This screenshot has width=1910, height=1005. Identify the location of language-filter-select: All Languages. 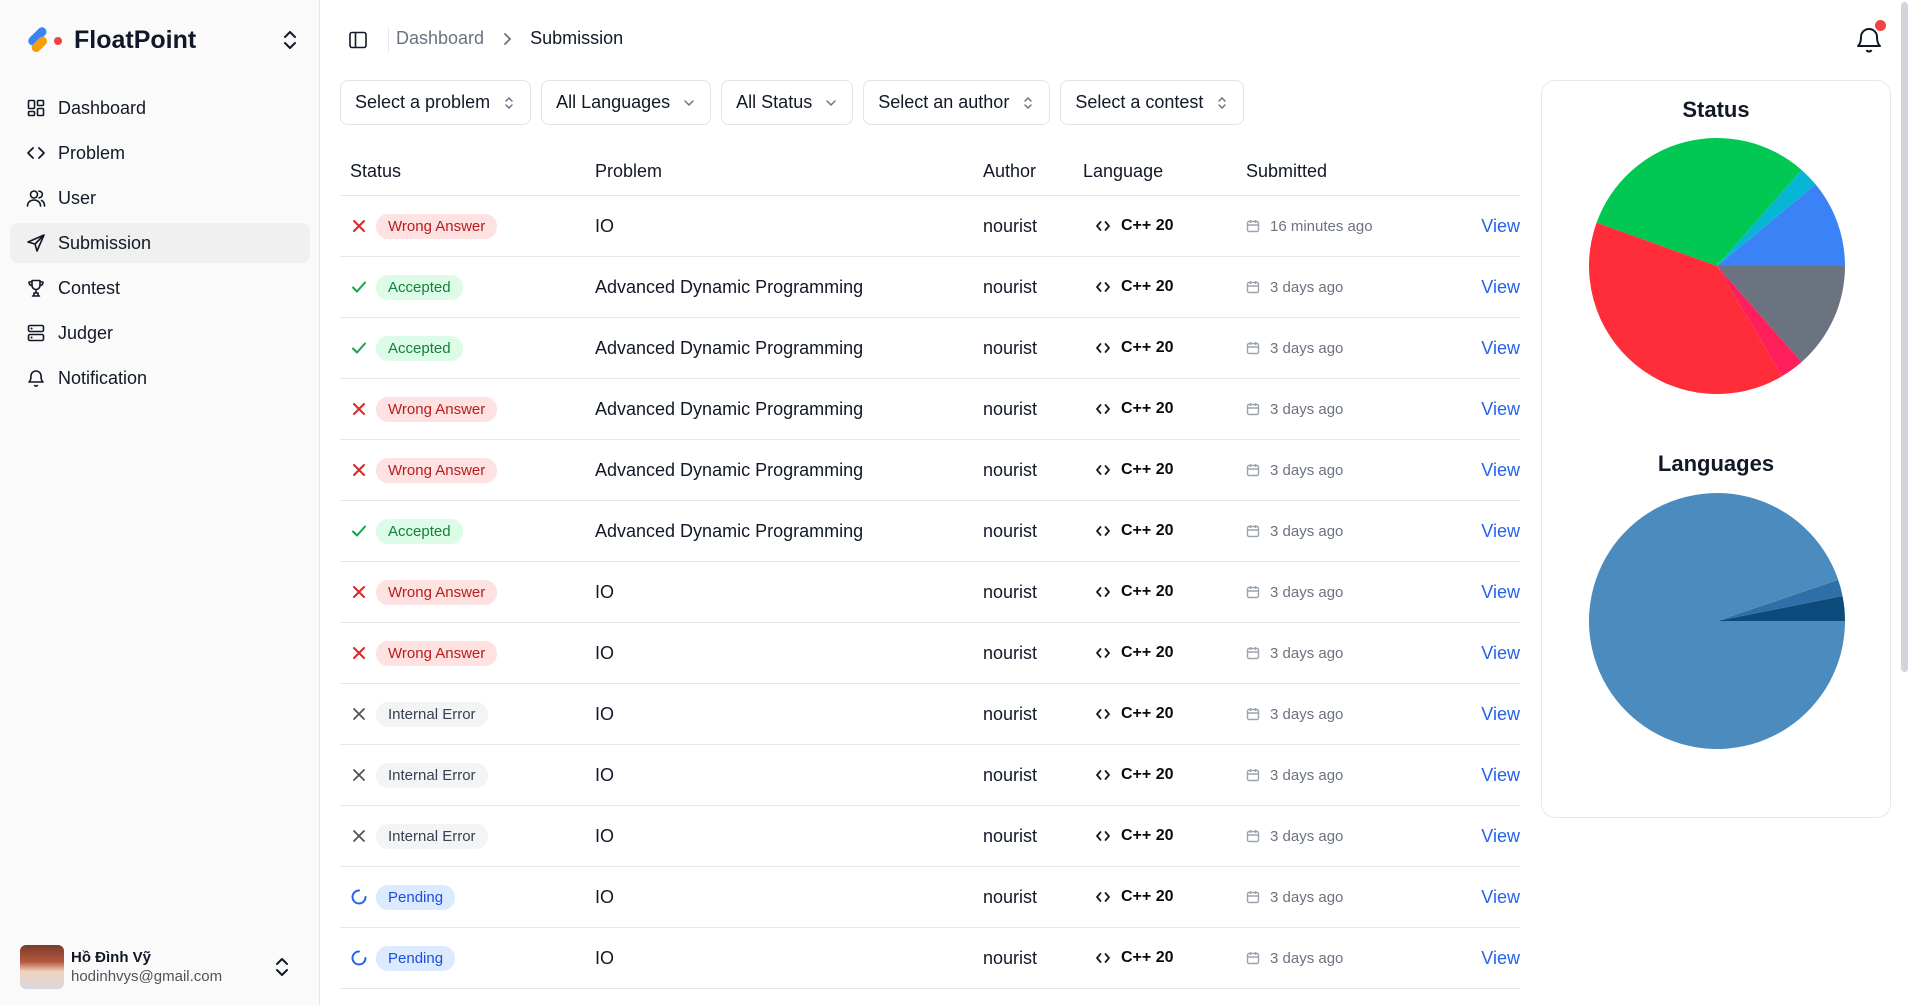
(626, 102).